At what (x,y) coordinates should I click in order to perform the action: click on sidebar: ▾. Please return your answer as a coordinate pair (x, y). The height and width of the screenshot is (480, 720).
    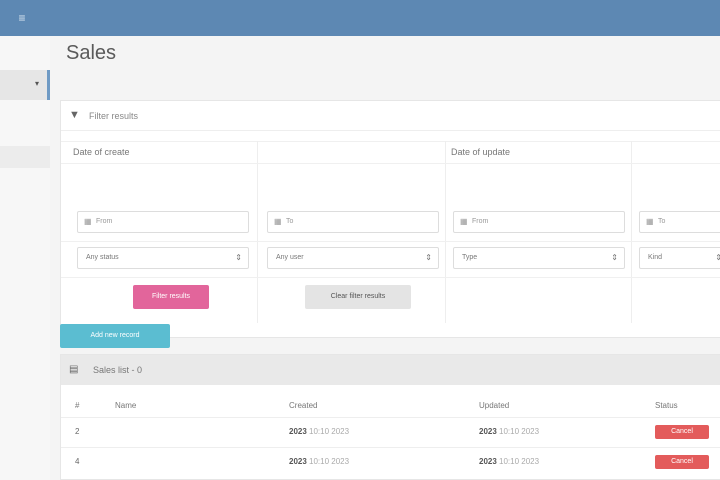
    Looking at the image, I should click on (25, 258).